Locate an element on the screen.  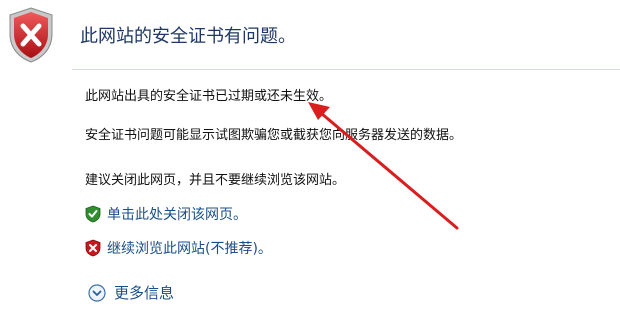
recommendation-text: 建议关闭此网页，并且不要继续浏览该网站。 is located at coordinates (215, 180).